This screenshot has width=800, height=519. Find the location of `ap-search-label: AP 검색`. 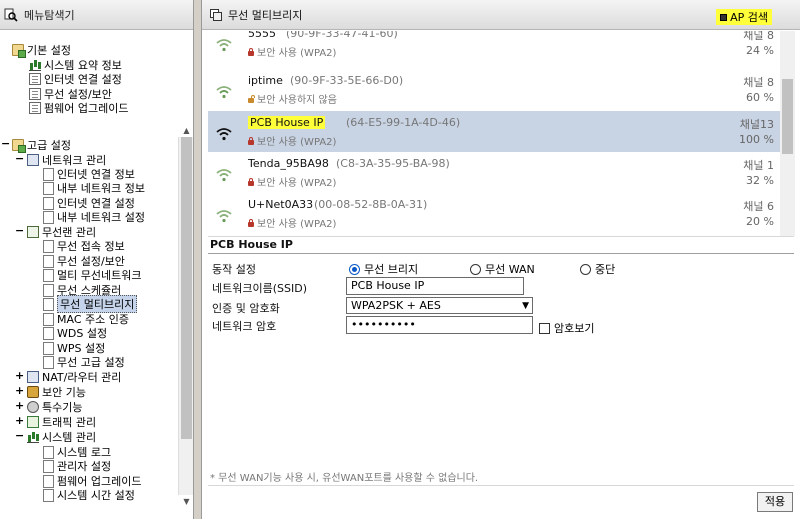

ap-search-label: AP 검색 is located at coordinates (749, 17).